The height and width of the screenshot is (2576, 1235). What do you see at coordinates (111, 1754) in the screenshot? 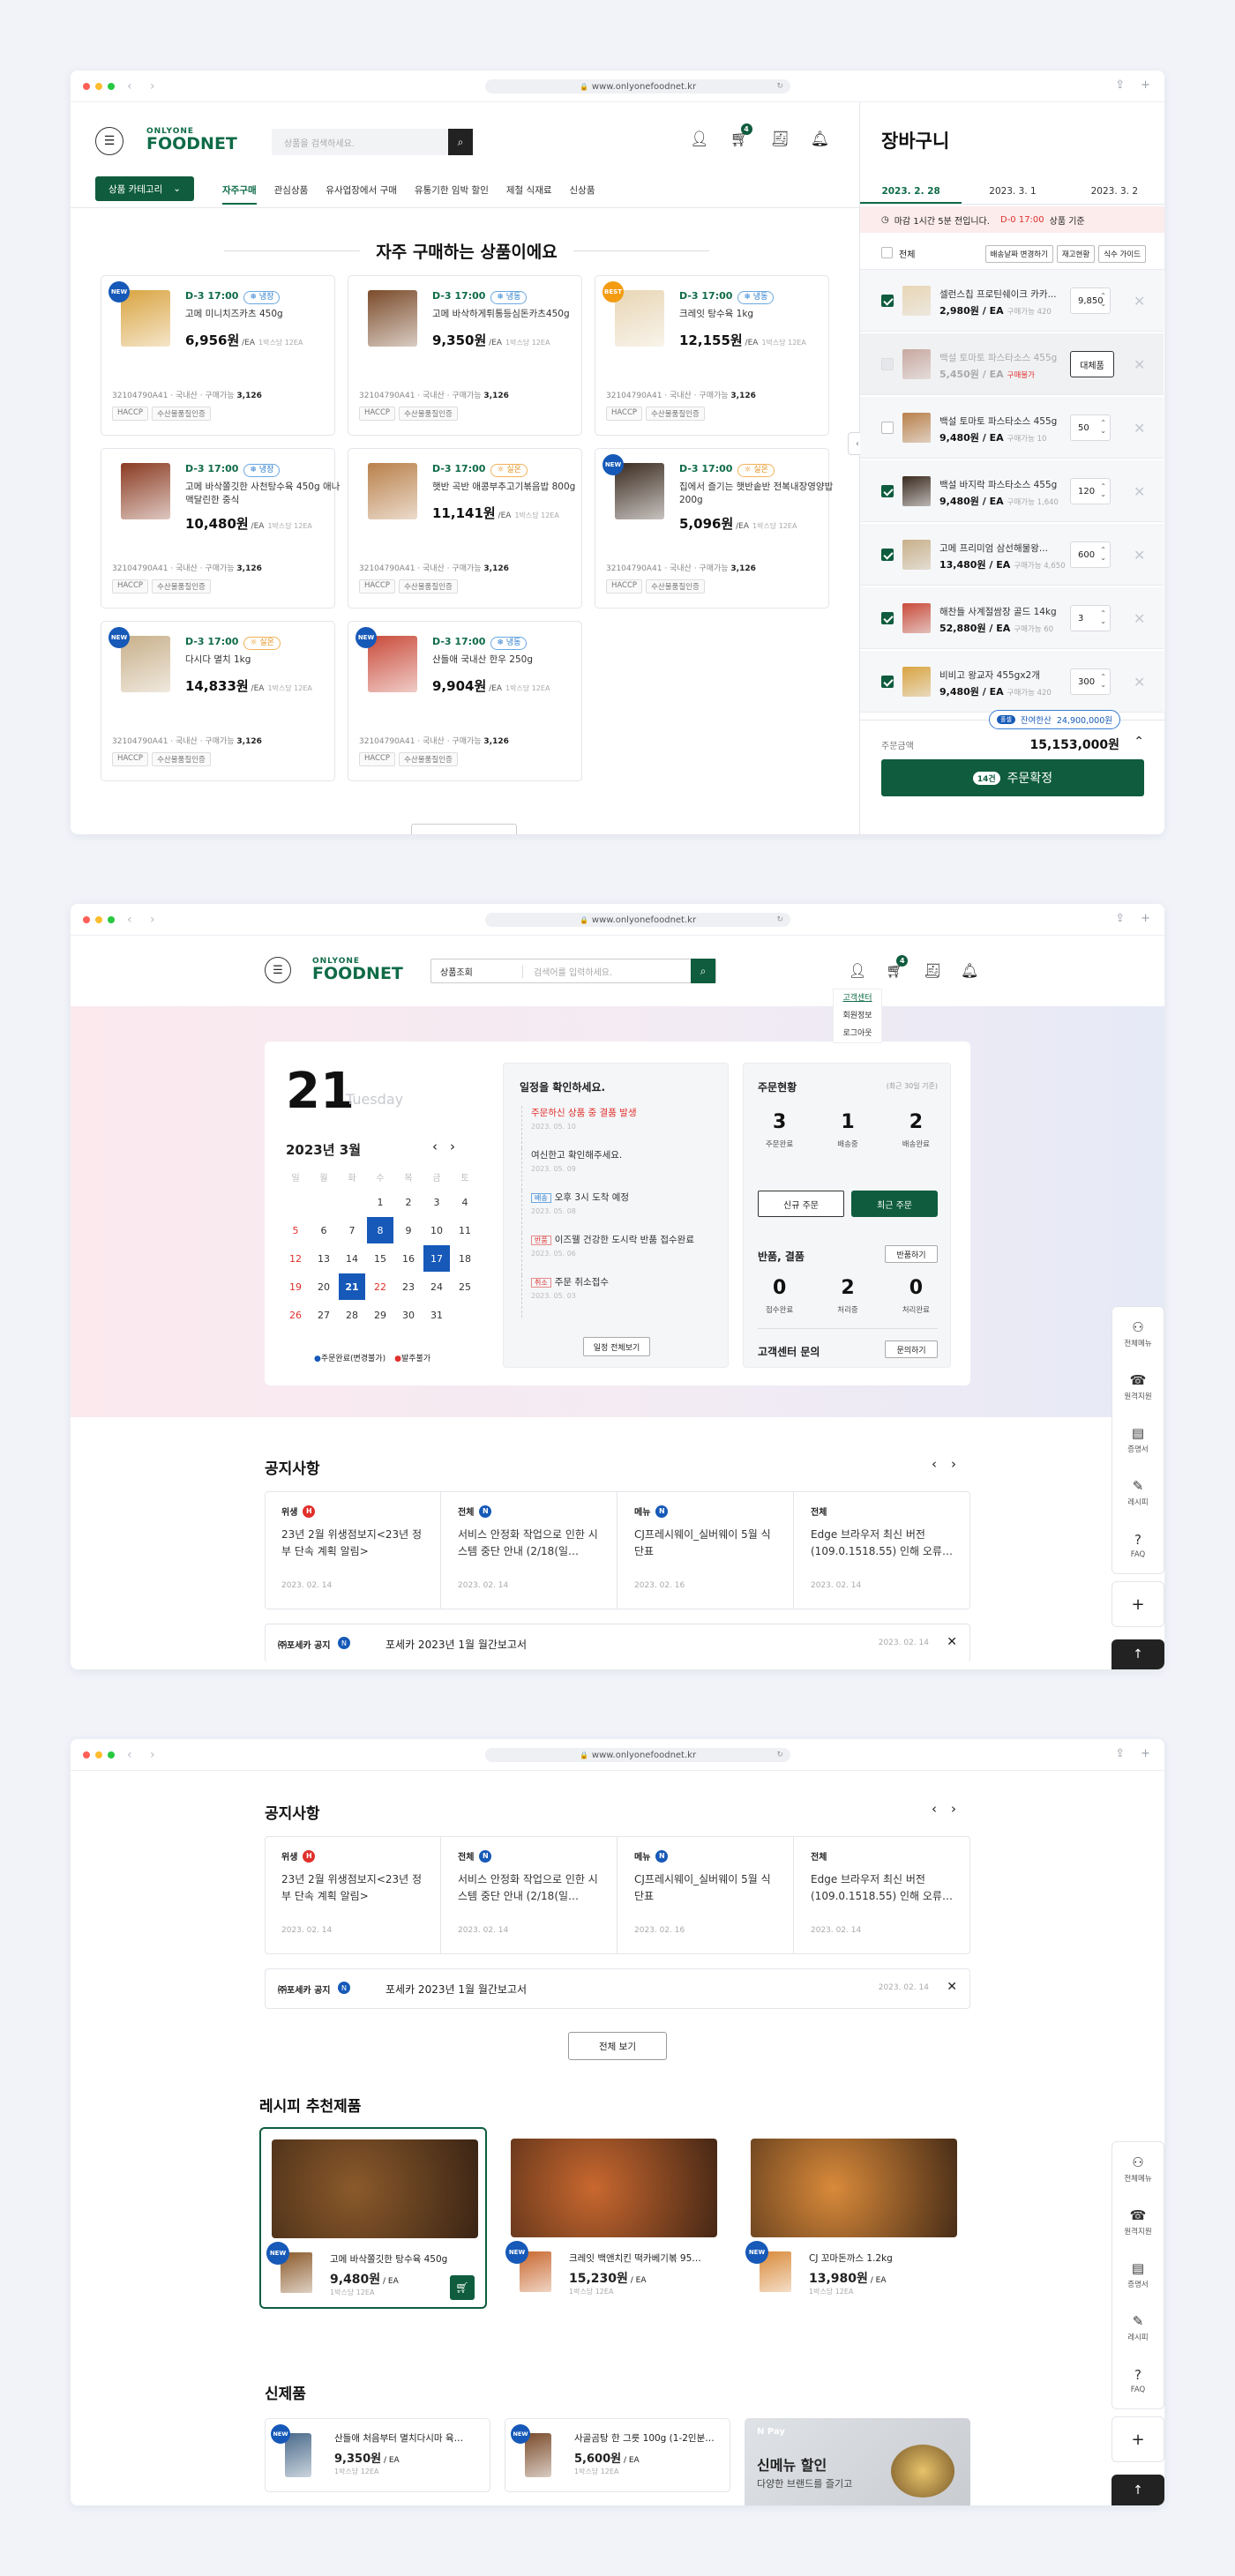
I see `maximize-dot` at bounding box center [111, 1754].